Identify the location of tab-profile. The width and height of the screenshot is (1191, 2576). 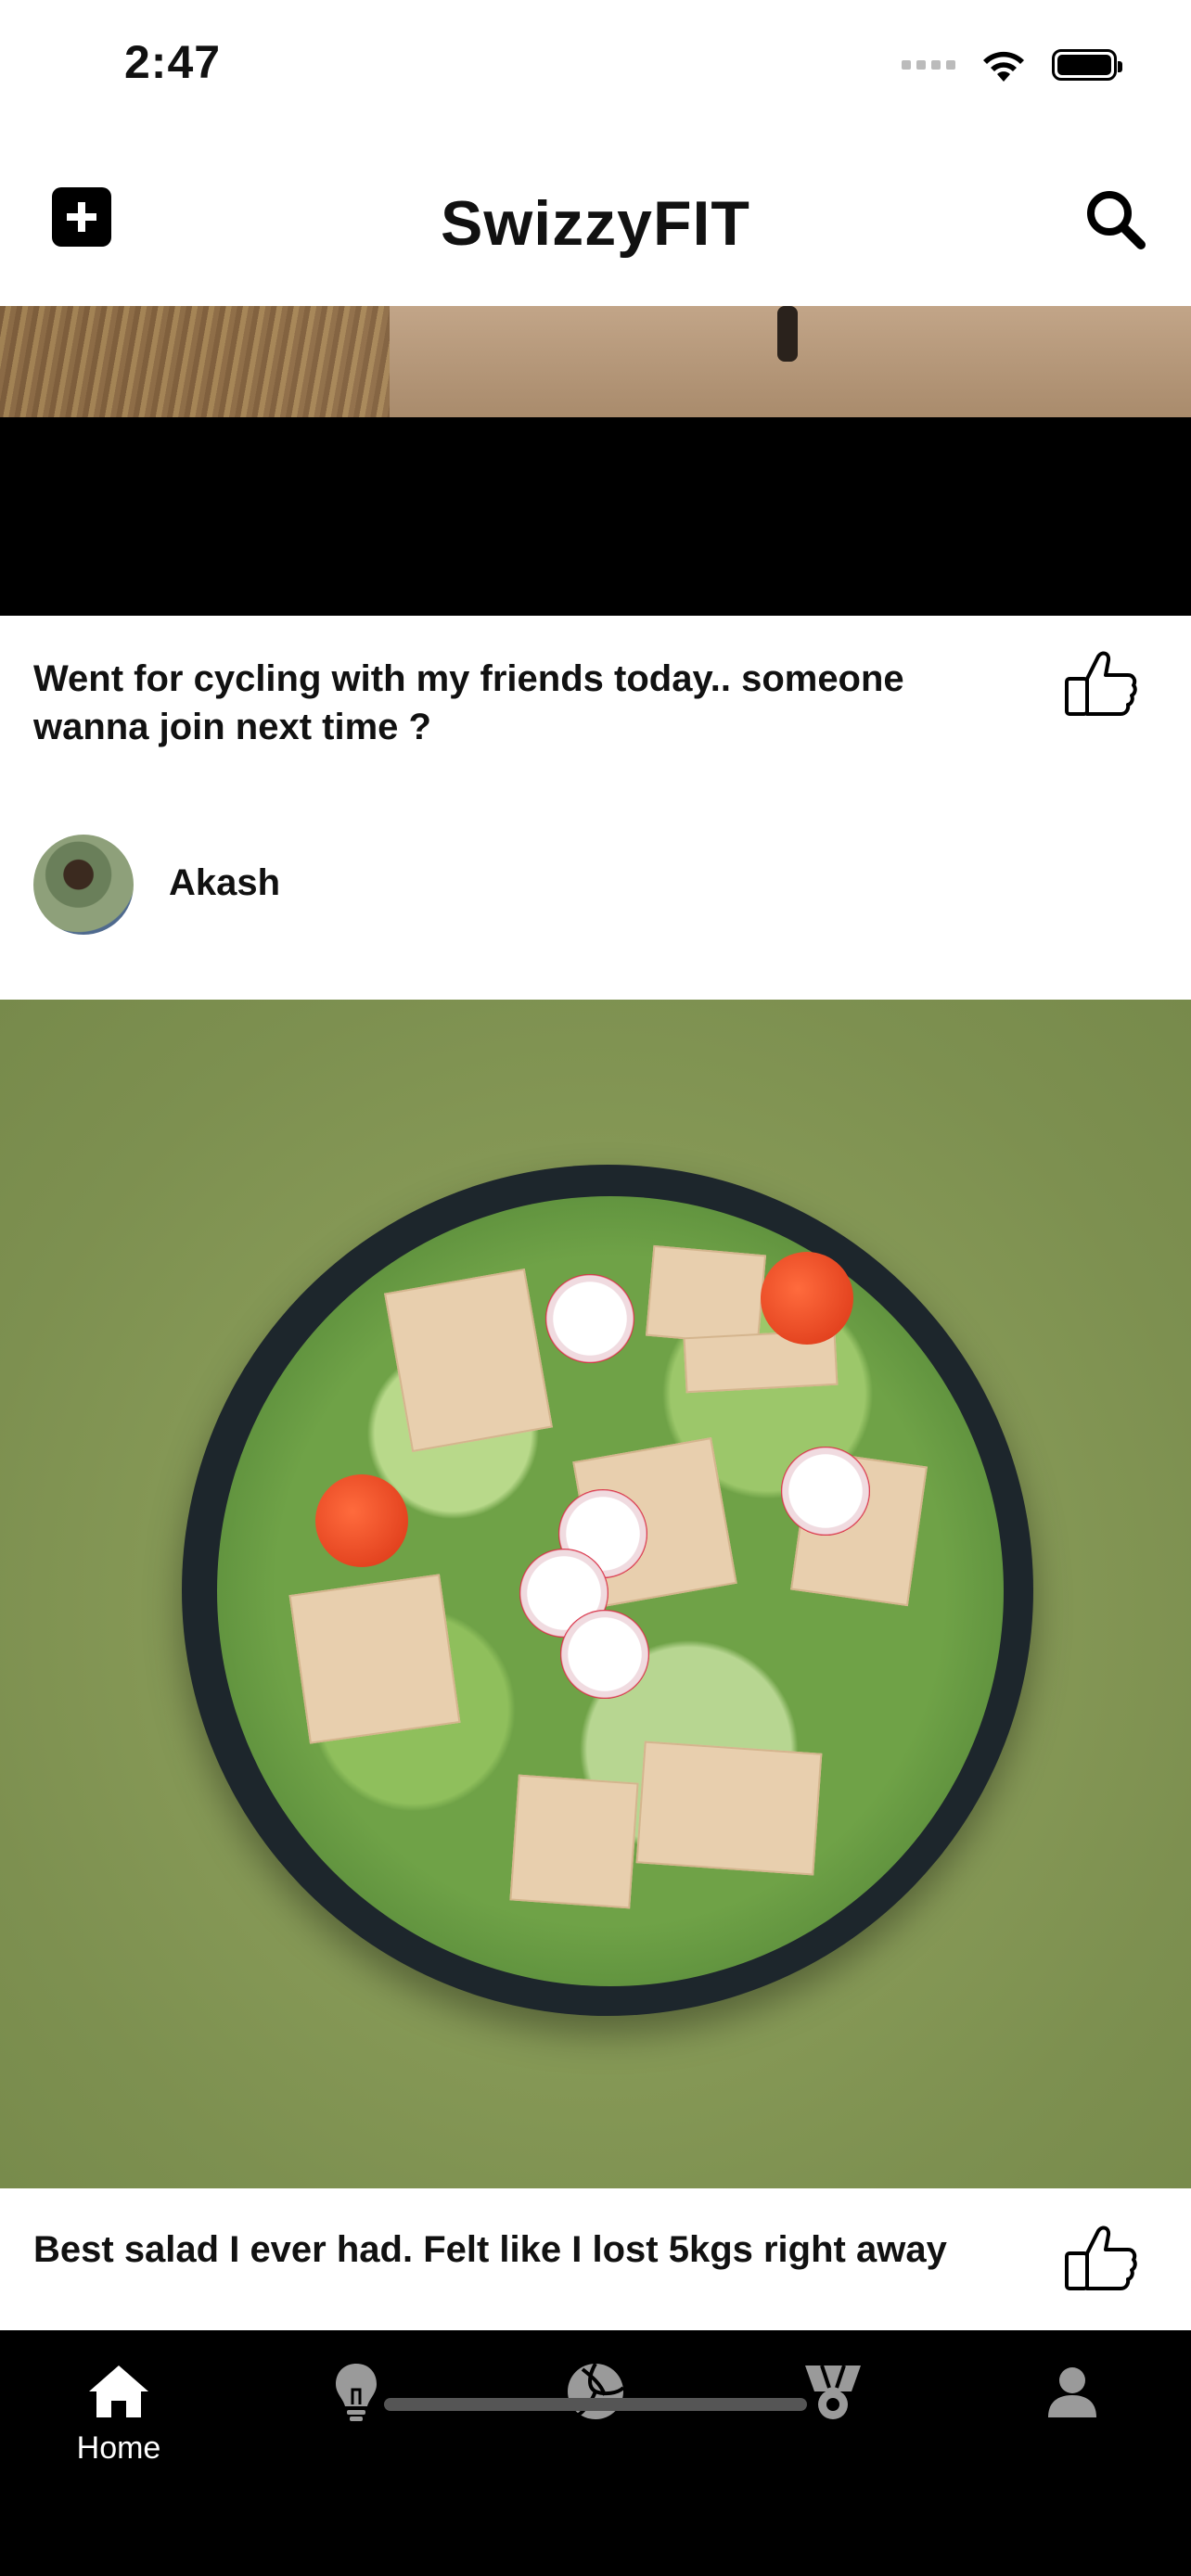
(1072, 2415).